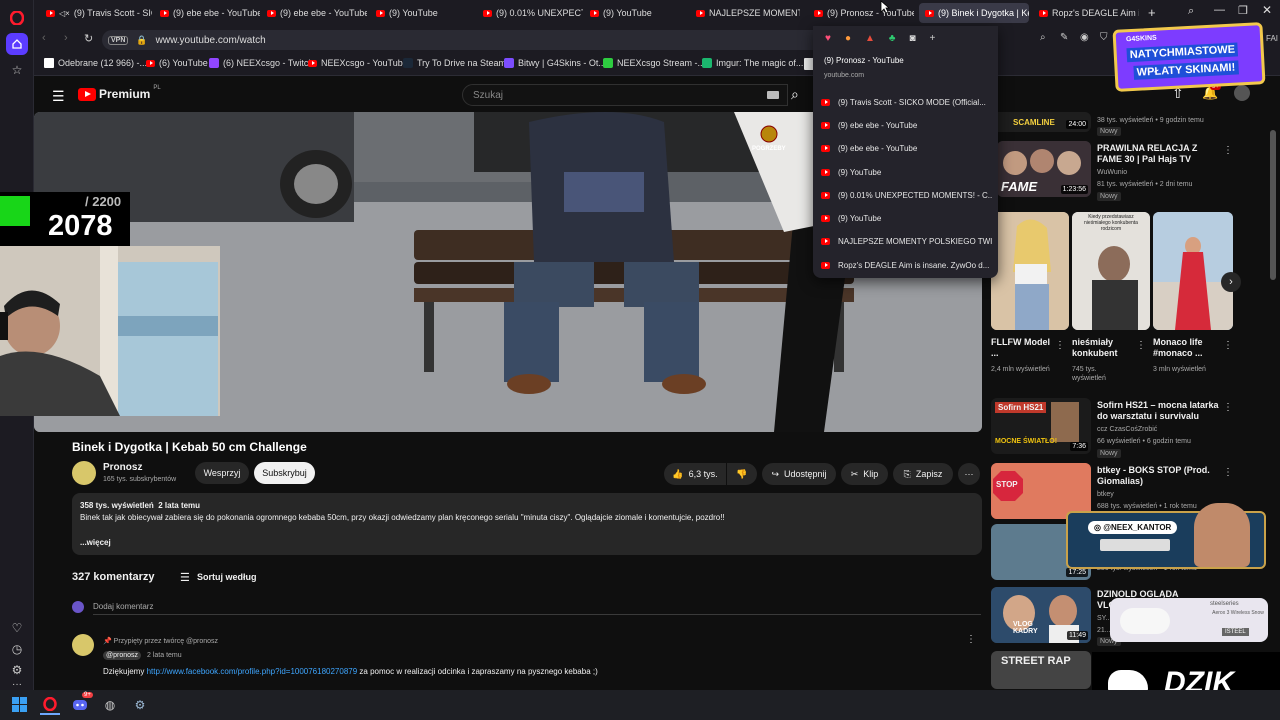 This screenshot has height=720, width=1280. I want to click on more-actions-button: ···, so click(969, 474).